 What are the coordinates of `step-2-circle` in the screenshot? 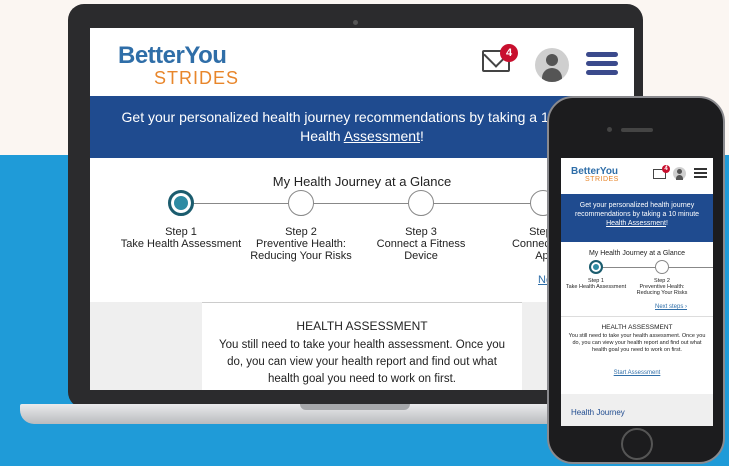 It's located at (301, 203).